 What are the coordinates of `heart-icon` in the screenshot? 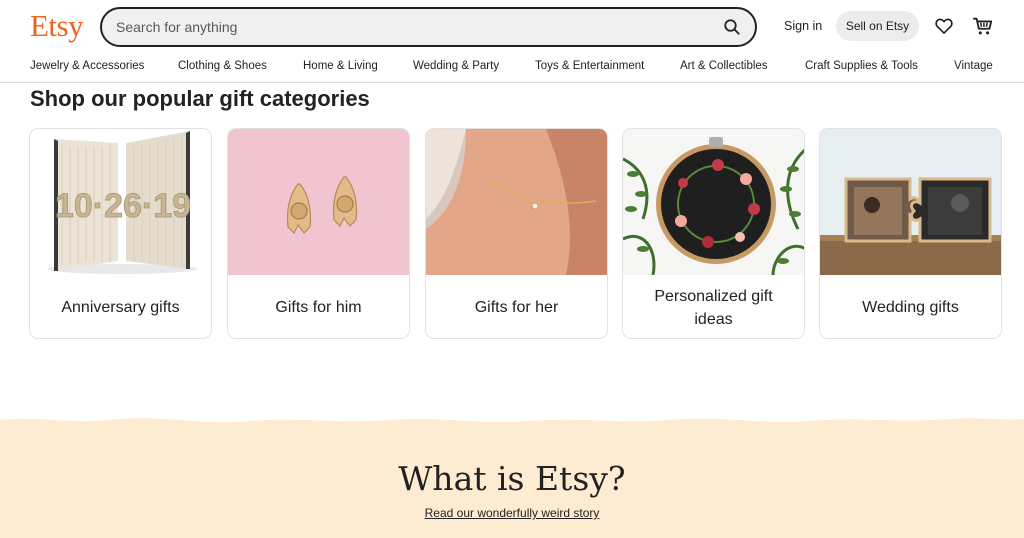 It's located at (944, 26).